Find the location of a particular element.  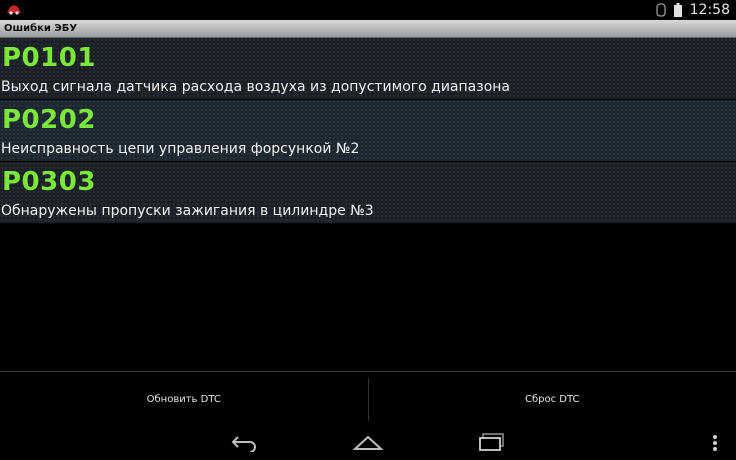

dtc-code: P0101 is located at coordinates (49, 58).